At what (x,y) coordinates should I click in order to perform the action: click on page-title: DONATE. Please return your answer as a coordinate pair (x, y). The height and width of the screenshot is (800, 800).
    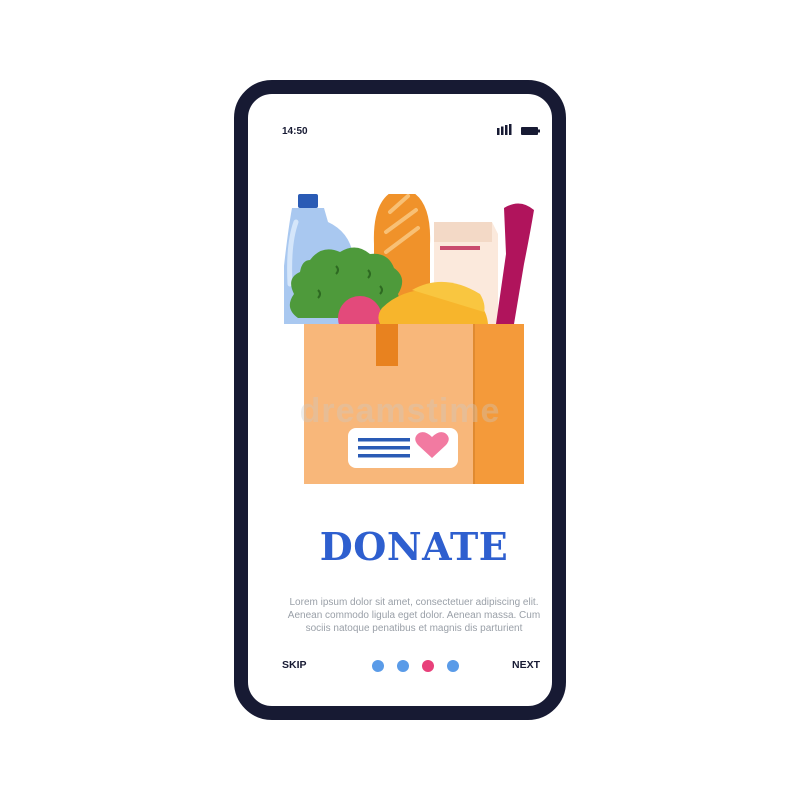
    Looking at the image, I should click on (414, 546).